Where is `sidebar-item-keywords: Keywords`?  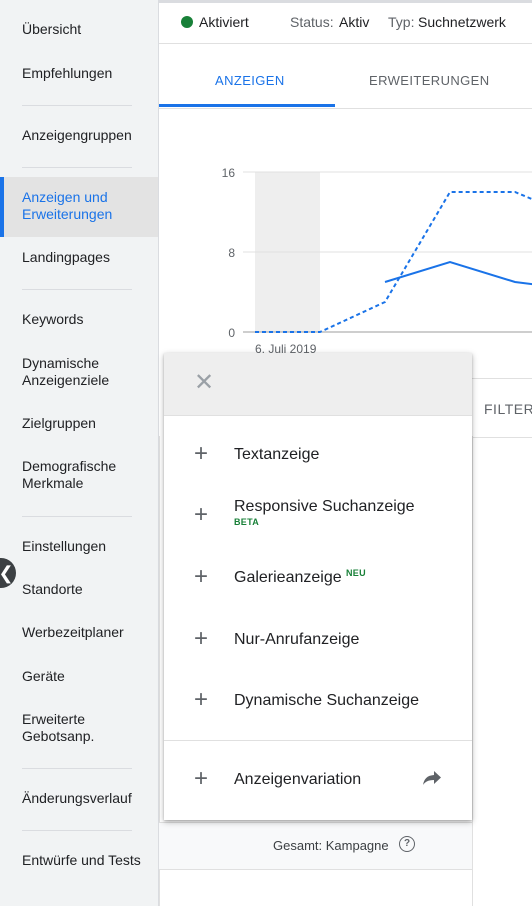
sidebar-item-keywords: Keywords is located at coordinates (87, 319).